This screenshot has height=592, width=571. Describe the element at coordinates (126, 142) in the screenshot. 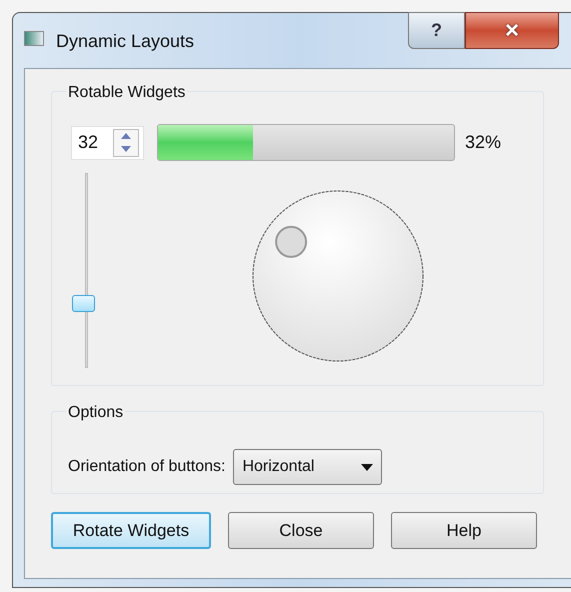

I see `spin-arrows-icon` at that location.